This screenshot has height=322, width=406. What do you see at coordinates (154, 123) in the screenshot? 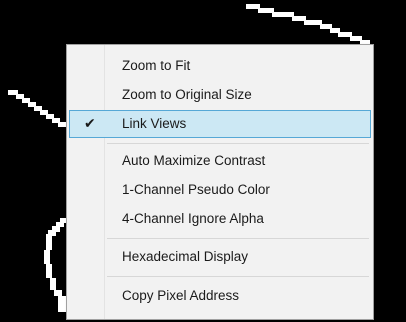
I see `menu-item-label: Link Views` at bounding box center [154, 123].